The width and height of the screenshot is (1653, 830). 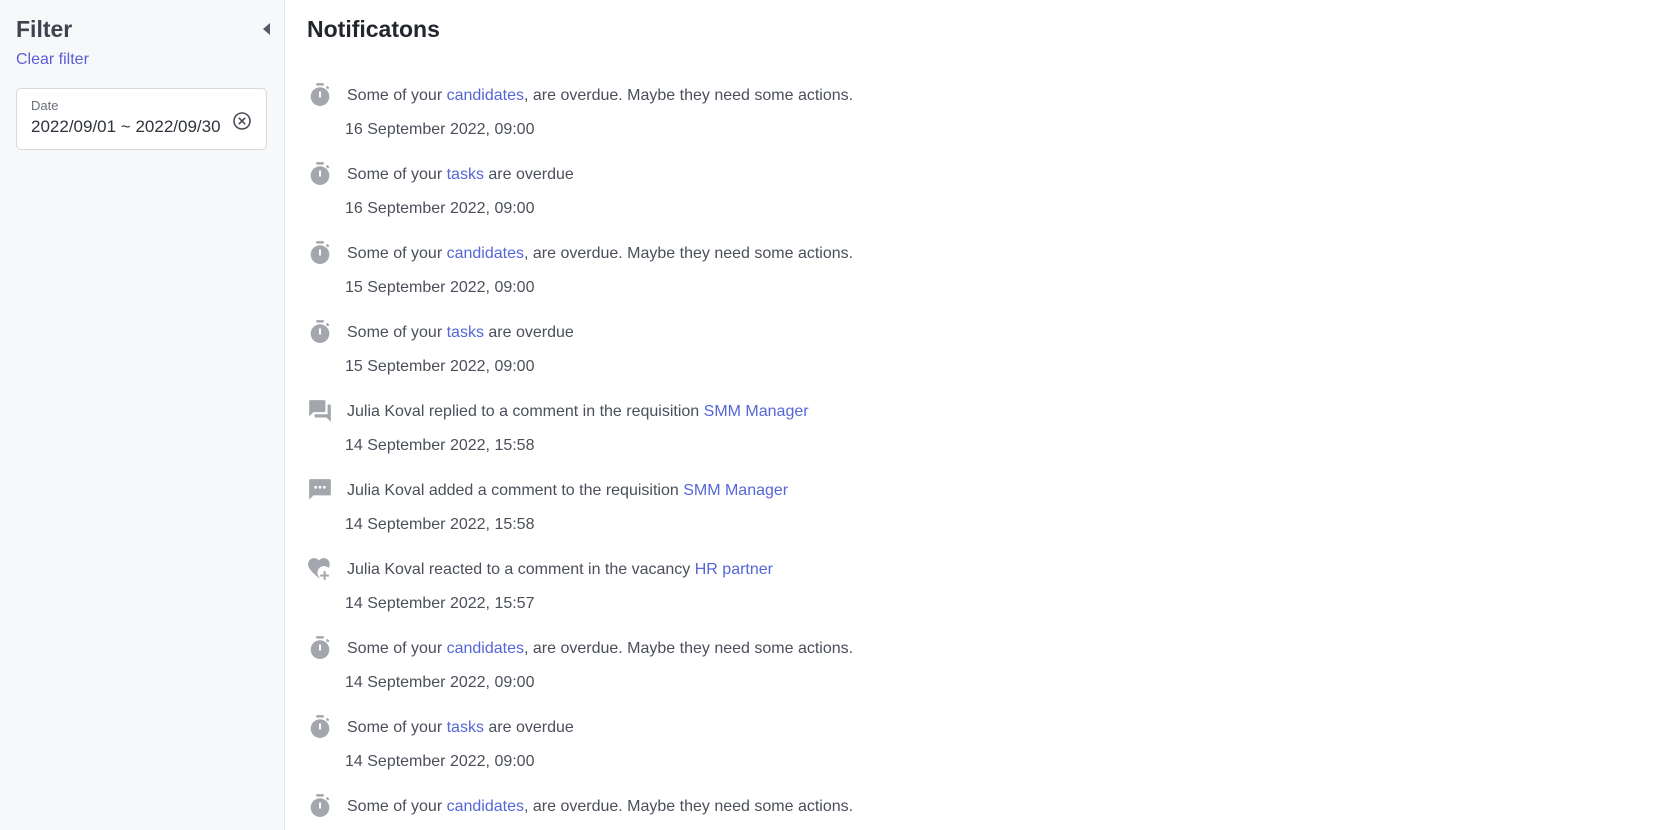 What do you see at coordinates (52, 60) in the screenshot?
I see `clear-filter-link: Clear filter` at bounding box center [52, 60].